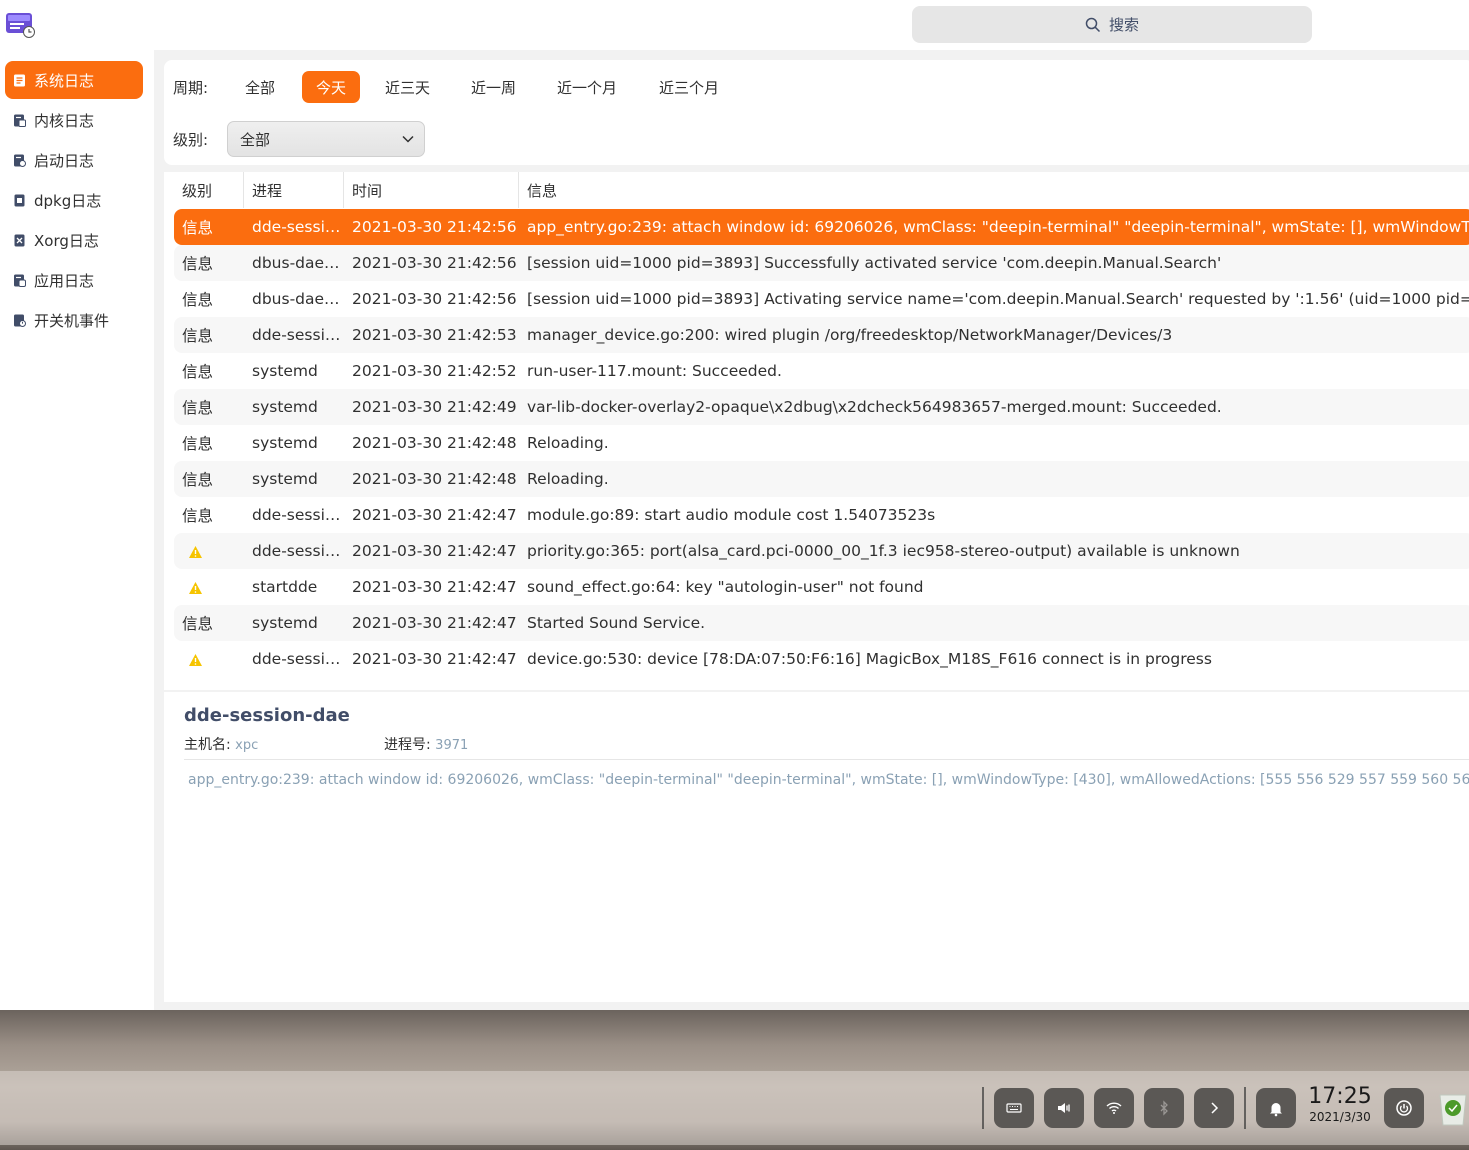  I want to click on column-header-time: 时间, so click(431, 190).